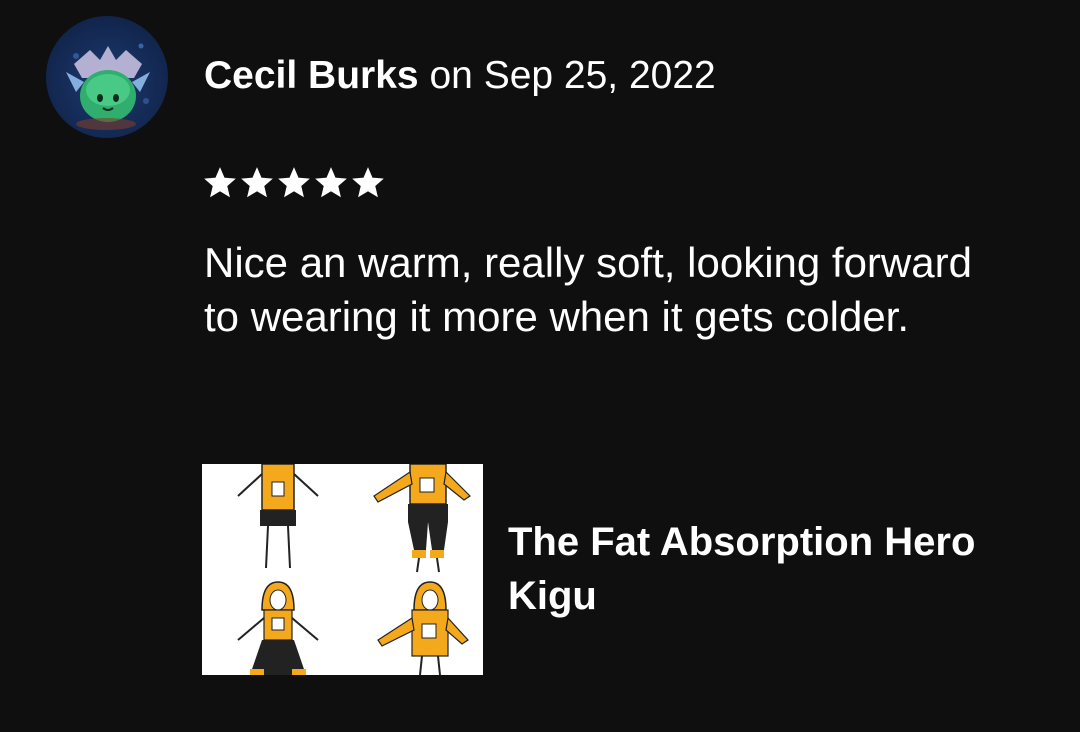  What do you see at coordinates (278, 516) in the screenshot?
I see `outfit-figure-front-shorts` at bounding box center [278, 516].